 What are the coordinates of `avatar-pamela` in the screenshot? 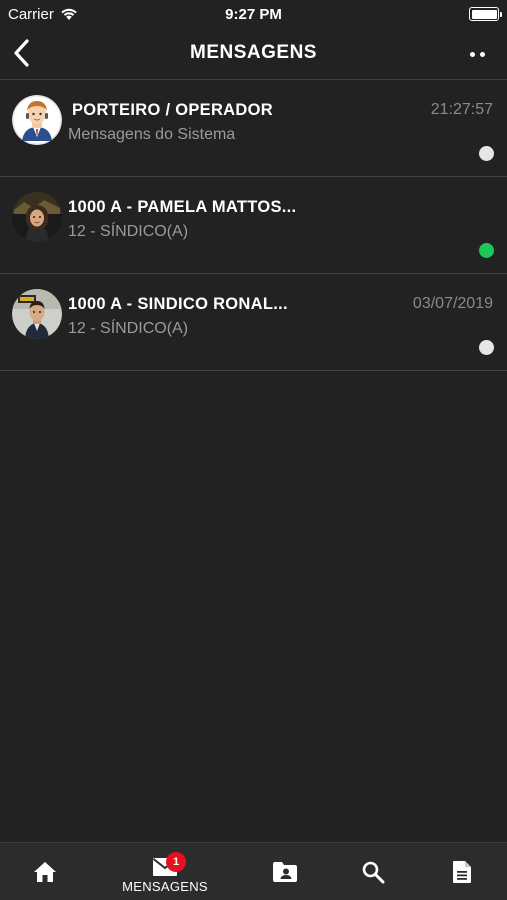 It's located at (37, 217).